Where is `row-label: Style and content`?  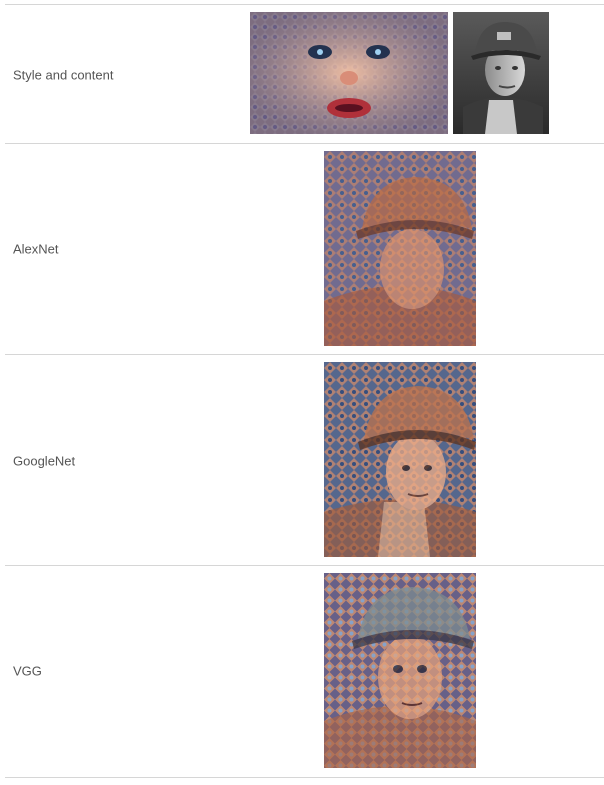 row-label: Style and content is located at coordinates (63, 75).